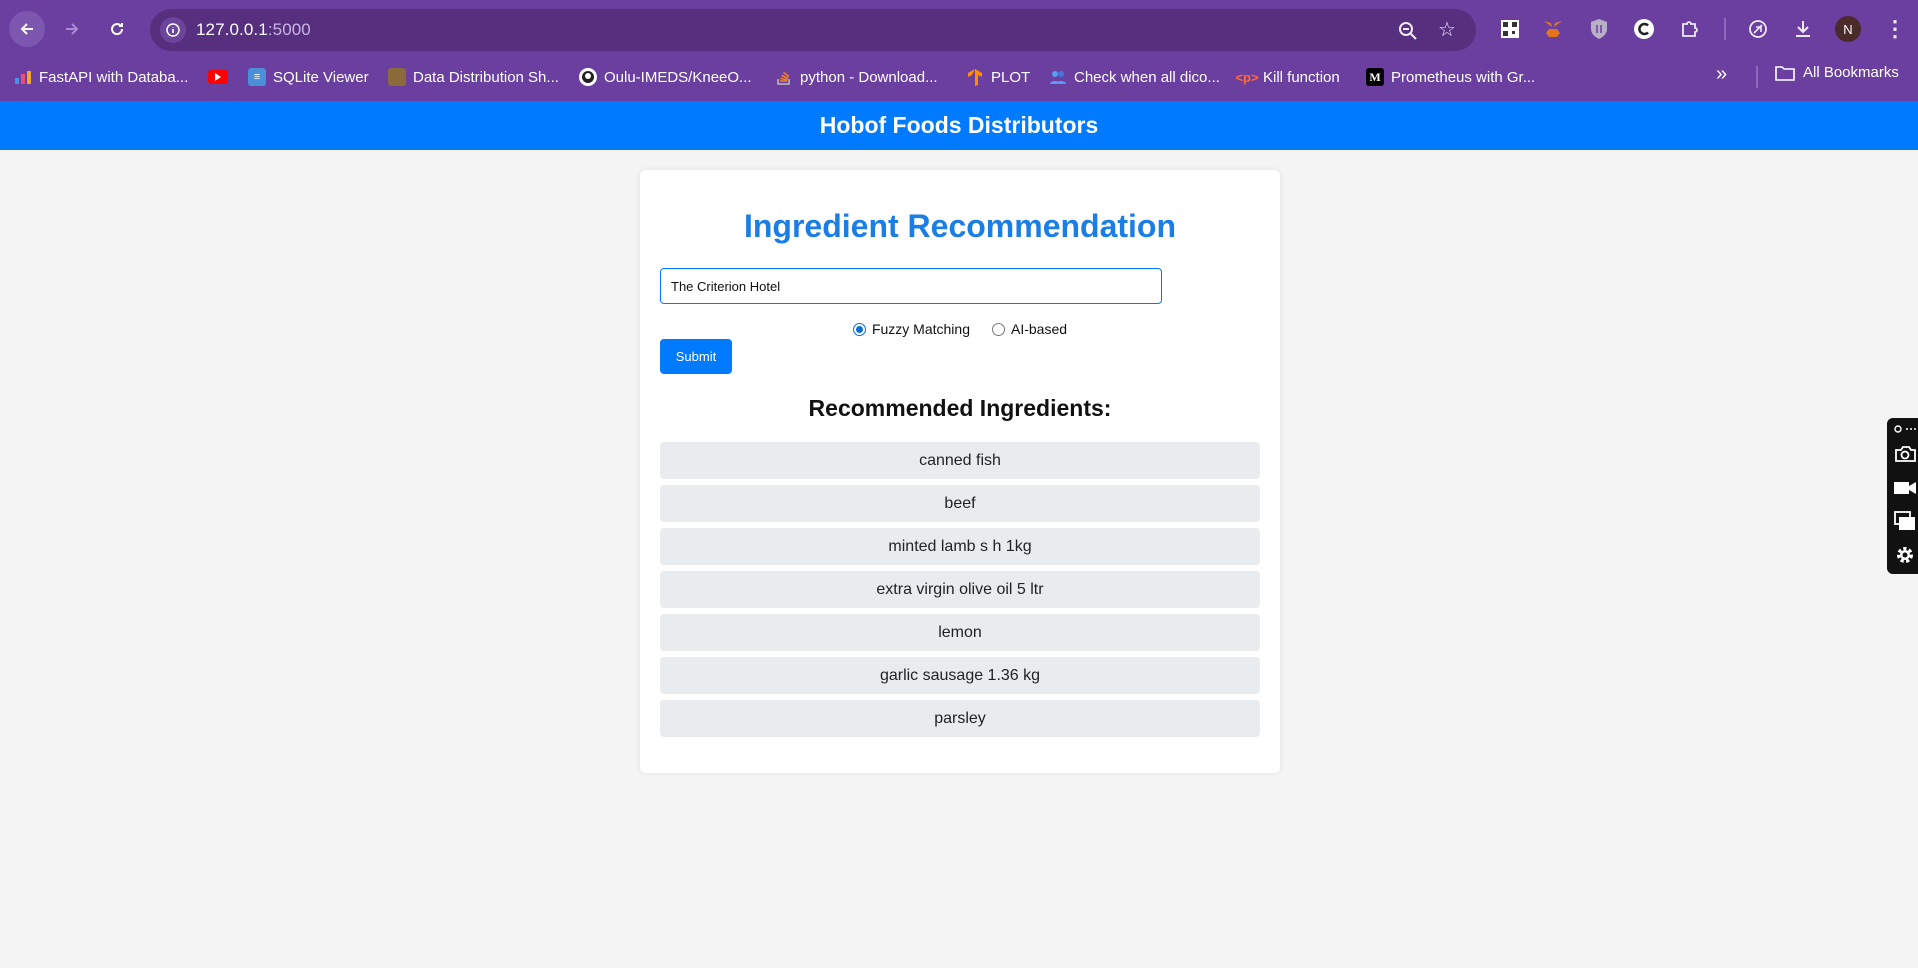 Image resolution: width=1918 pixels, height=968 pixels. What do you see at coordinates (784, 77) in the screenshot?
I see `stackoverflow-icon` at bounding box center [784, 77].